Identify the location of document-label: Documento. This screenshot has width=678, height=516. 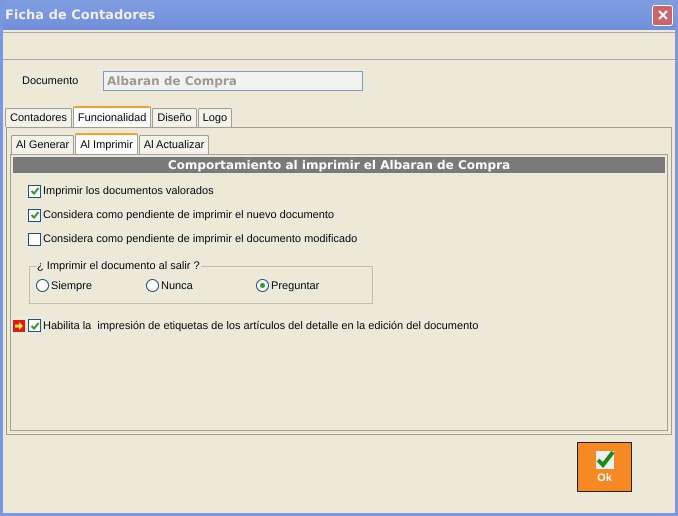
(51, 81).